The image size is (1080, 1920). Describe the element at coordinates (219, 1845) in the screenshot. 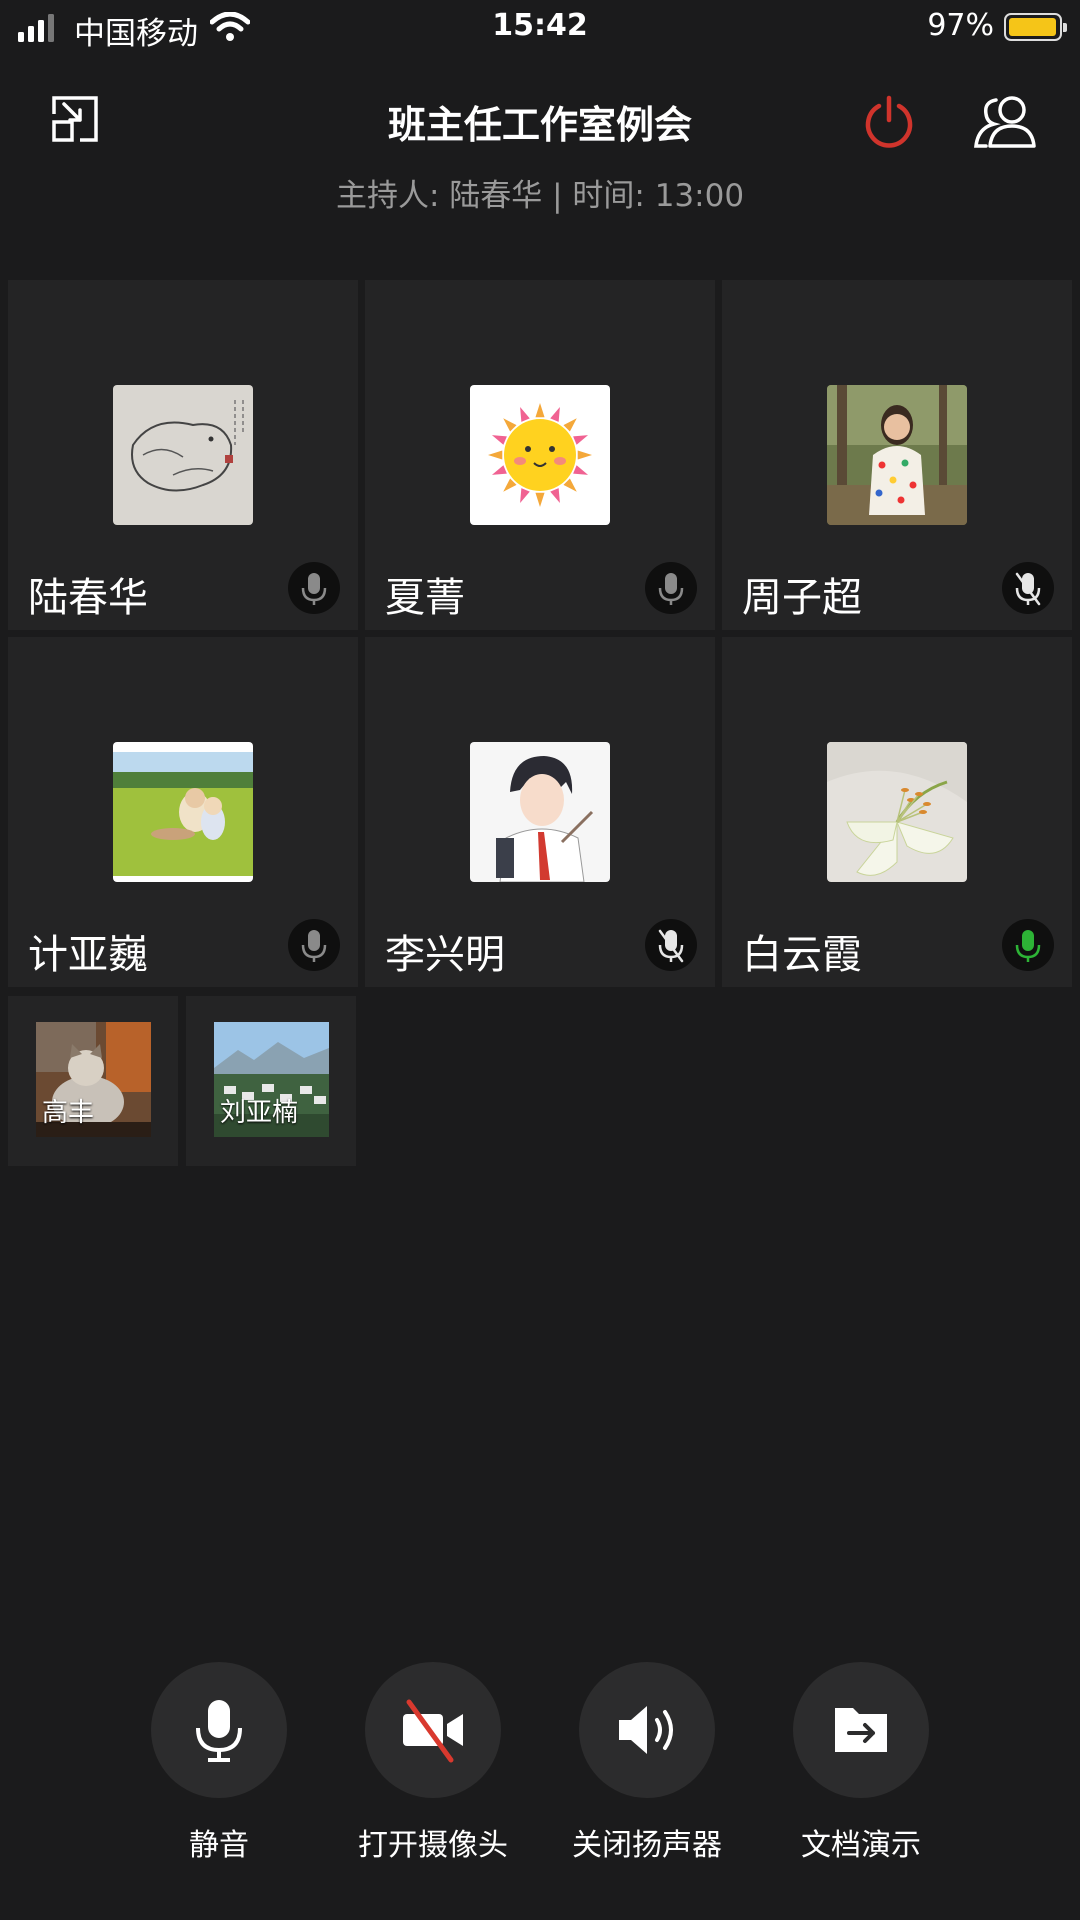

I see `control-label: 静音` at that location.